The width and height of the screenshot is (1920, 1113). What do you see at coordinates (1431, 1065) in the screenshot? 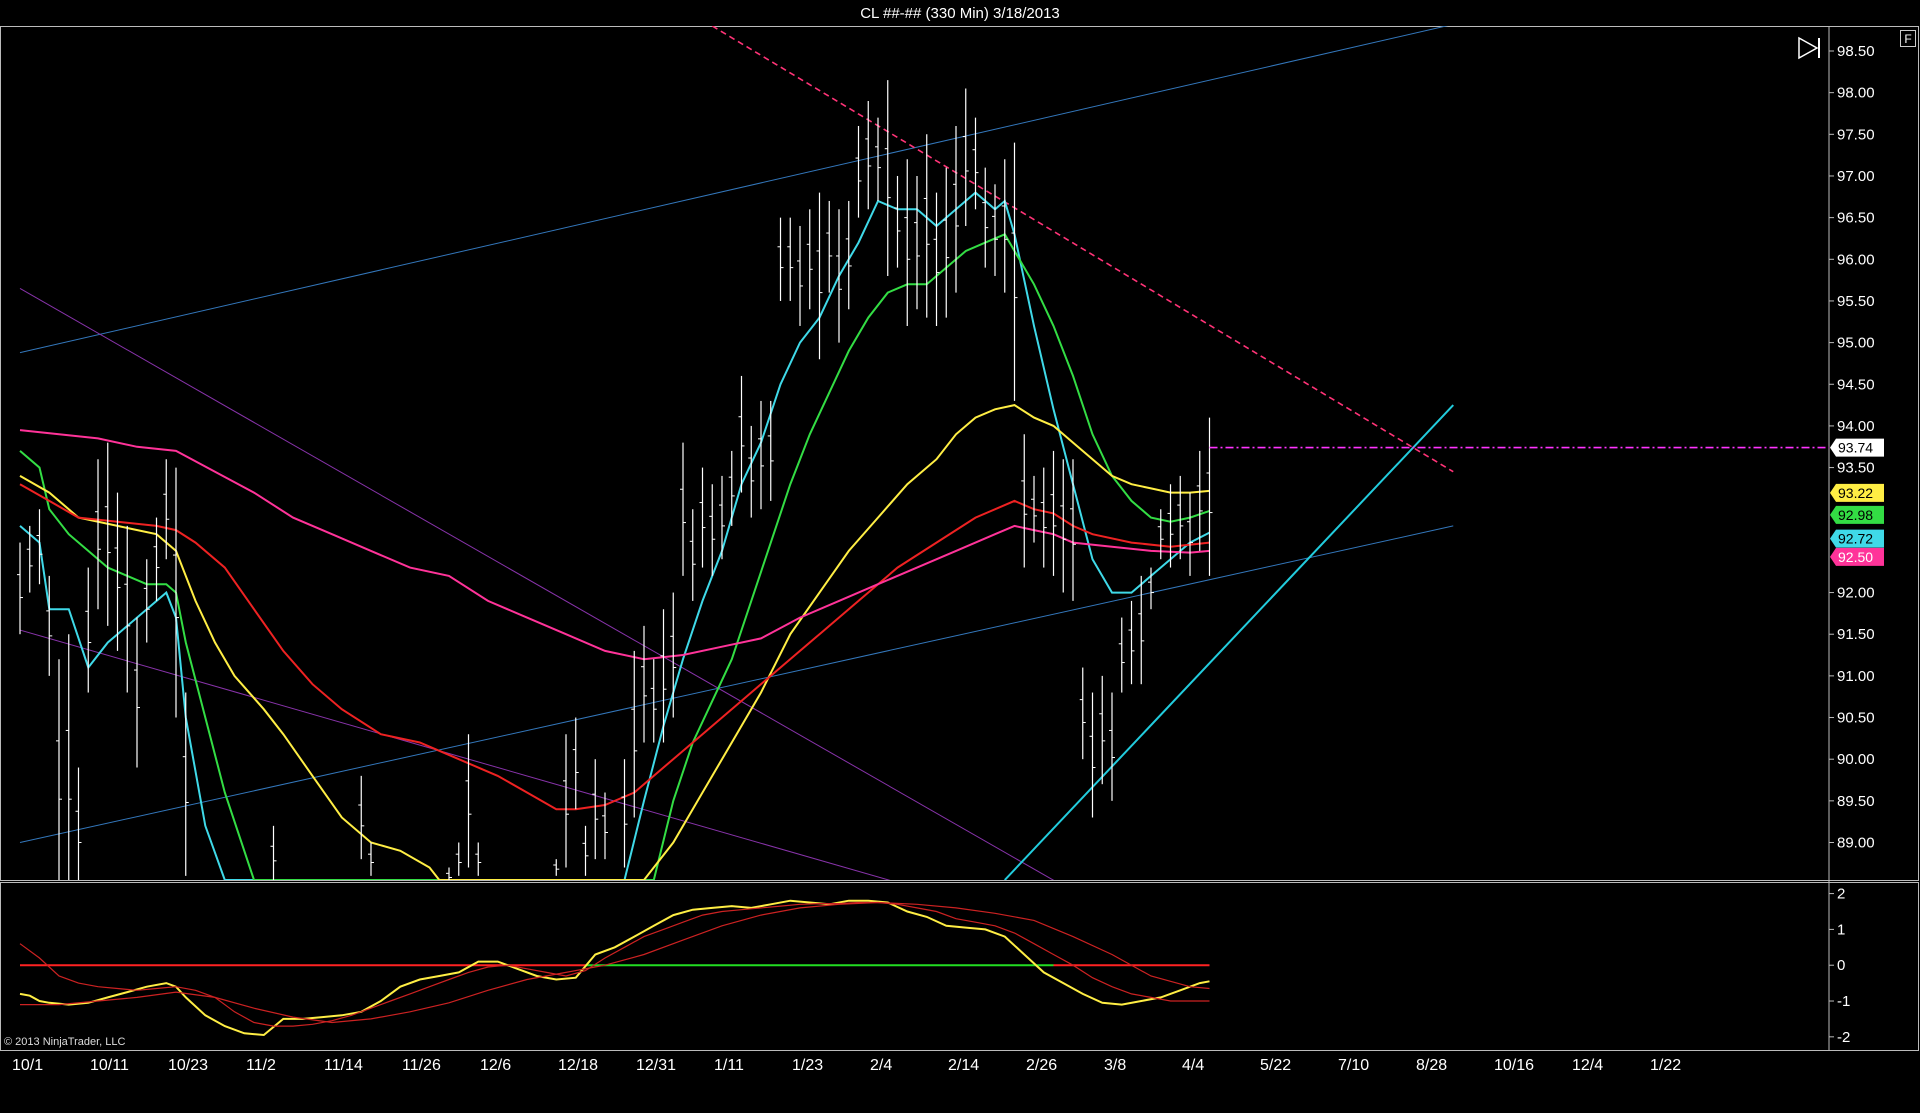
I see `time-axis-label: 8/28` at bounding box center [1431, 1065].